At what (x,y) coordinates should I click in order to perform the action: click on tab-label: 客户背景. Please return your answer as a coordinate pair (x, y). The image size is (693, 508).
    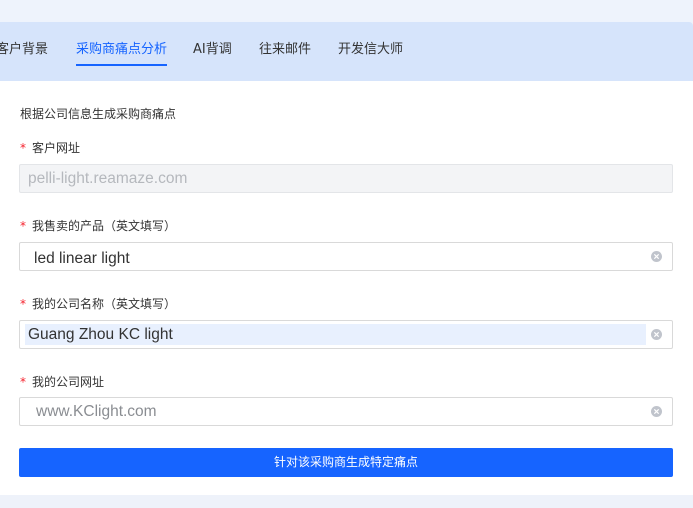
    Looking at the image, I should click on (24, 49).